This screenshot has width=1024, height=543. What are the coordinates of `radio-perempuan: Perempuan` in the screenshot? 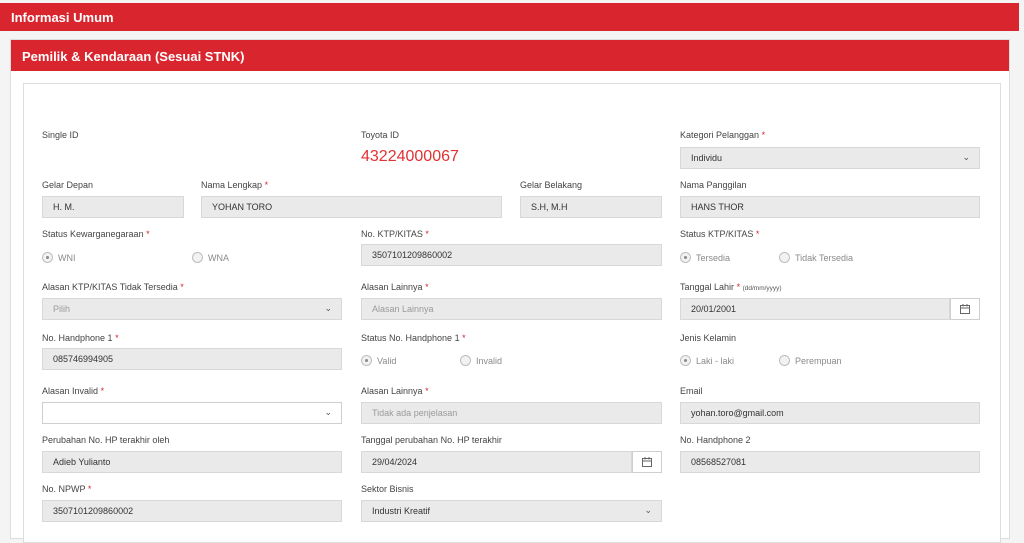 It's located at (810, 360).